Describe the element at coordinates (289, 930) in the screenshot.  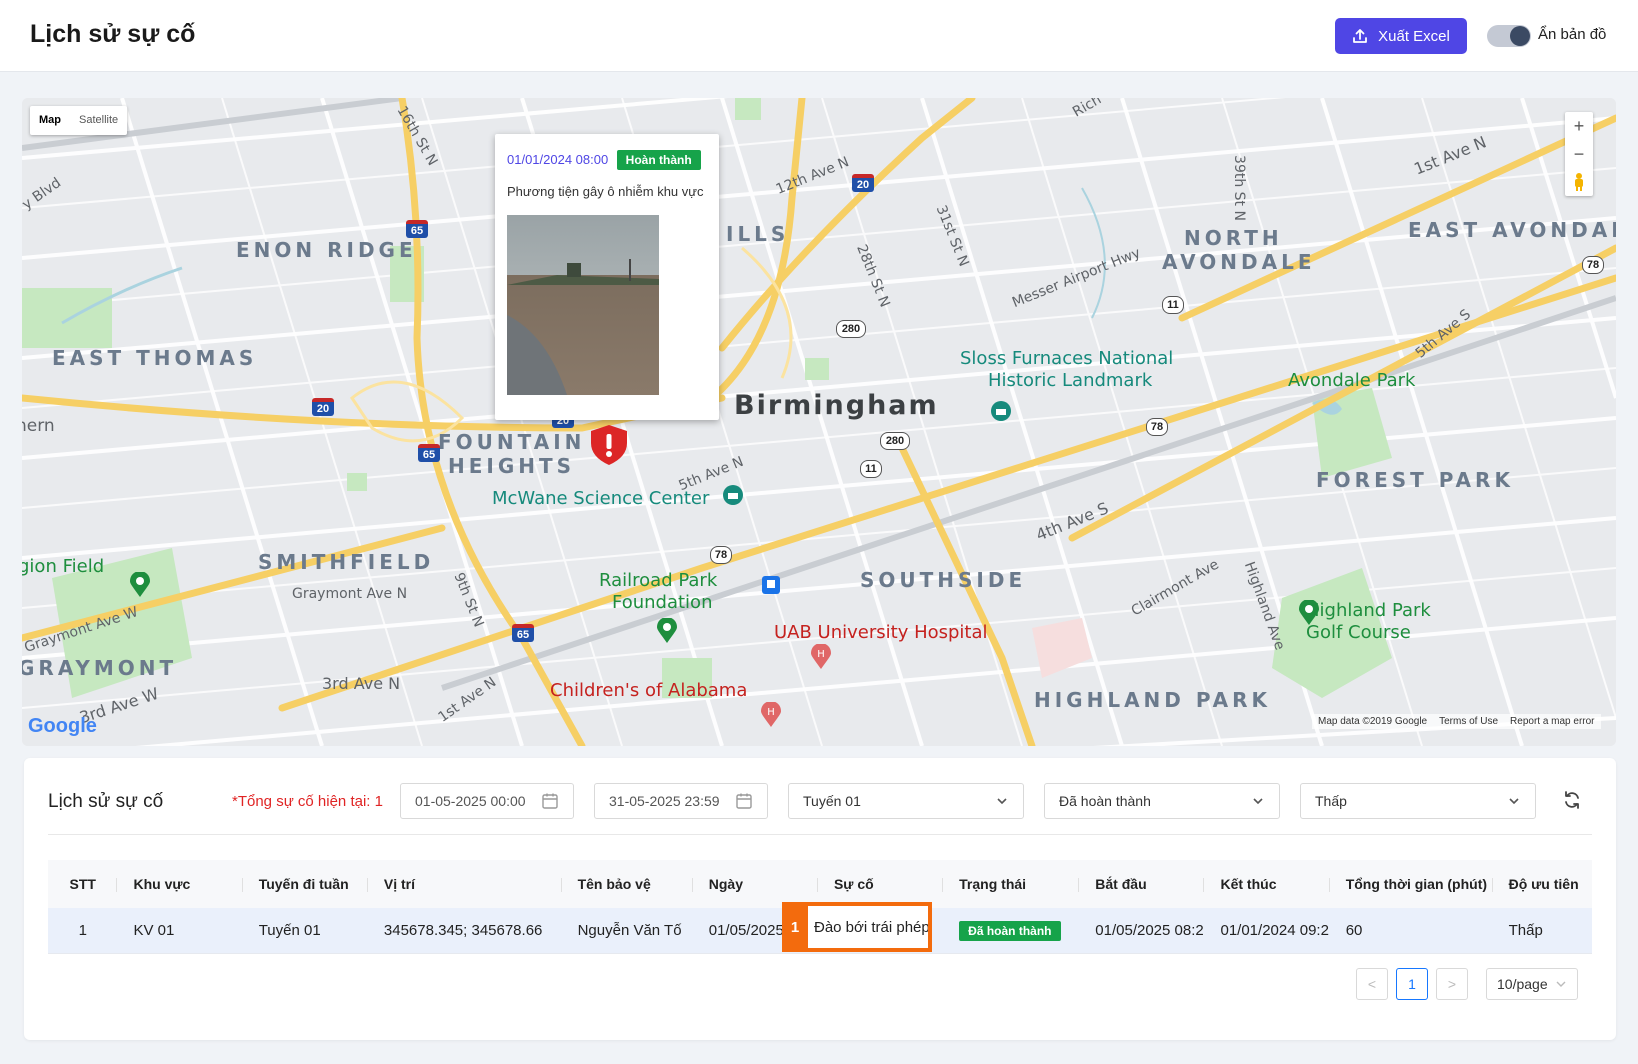
I see `cell-route: Tuyến 01` at that location.